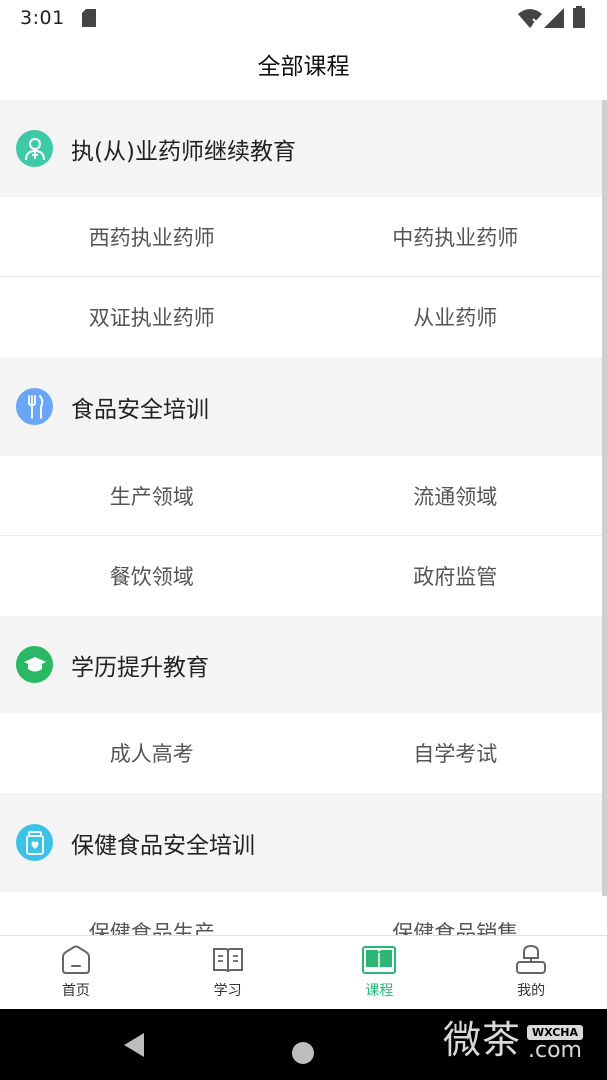 This screenshot has height=1080, width=607. Describe the element at coordinates (530, 18) in the screenshot. I see `wifi-icon` at that location.